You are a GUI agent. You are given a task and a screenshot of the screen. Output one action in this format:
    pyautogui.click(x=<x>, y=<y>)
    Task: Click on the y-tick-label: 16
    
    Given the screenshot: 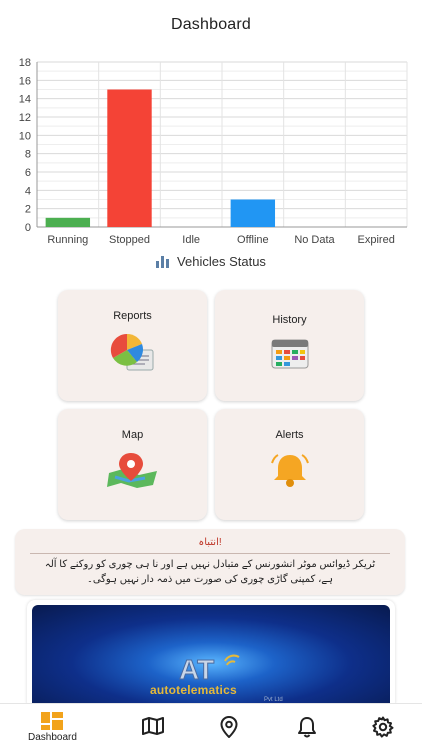 What is the action you would take?
    pyautogui.click(x=25, y=81)
    